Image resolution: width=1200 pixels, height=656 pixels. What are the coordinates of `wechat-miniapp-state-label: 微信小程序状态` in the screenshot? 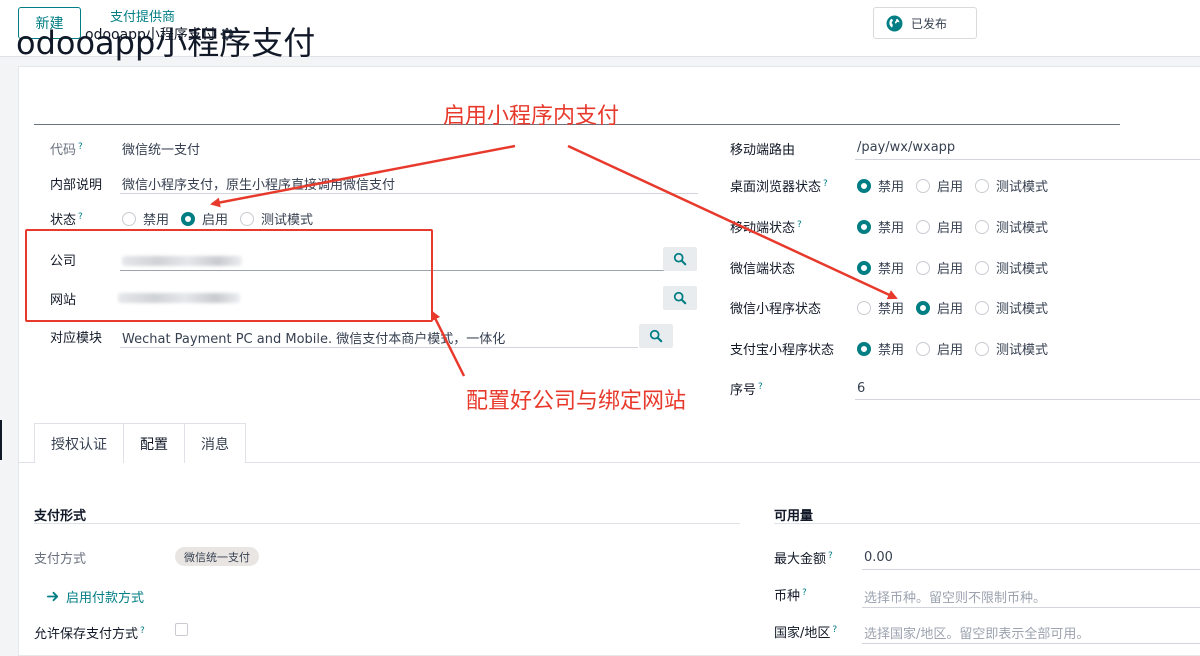 It's located at (776, 309).